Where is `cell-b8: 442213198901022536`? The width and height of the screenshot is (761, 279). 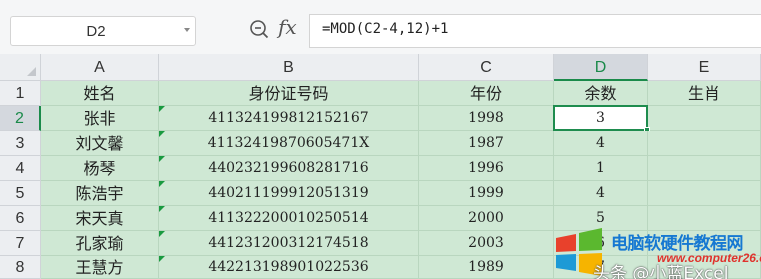
cell-b8: 442213198901022536 is located at coordinates (289, 267).